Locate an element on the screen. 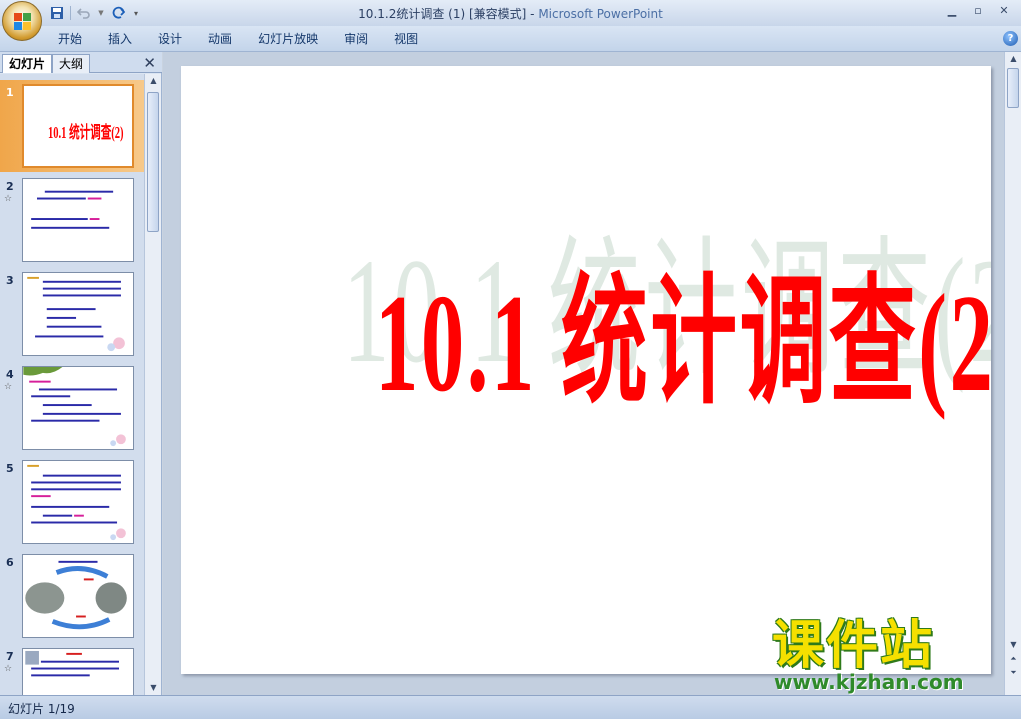 Image resolution: width=1021 pixels, height=719 pixels. slide-number: 5 is located at coordinates (10, 468).